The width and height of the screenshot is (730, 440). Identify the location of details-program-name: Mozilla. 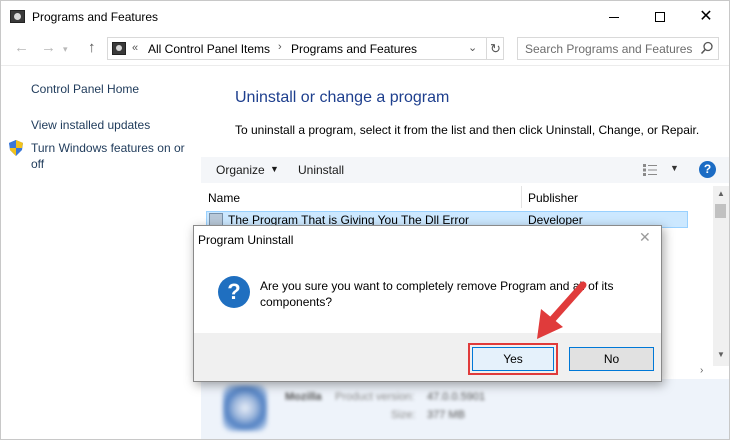
(303, 397).